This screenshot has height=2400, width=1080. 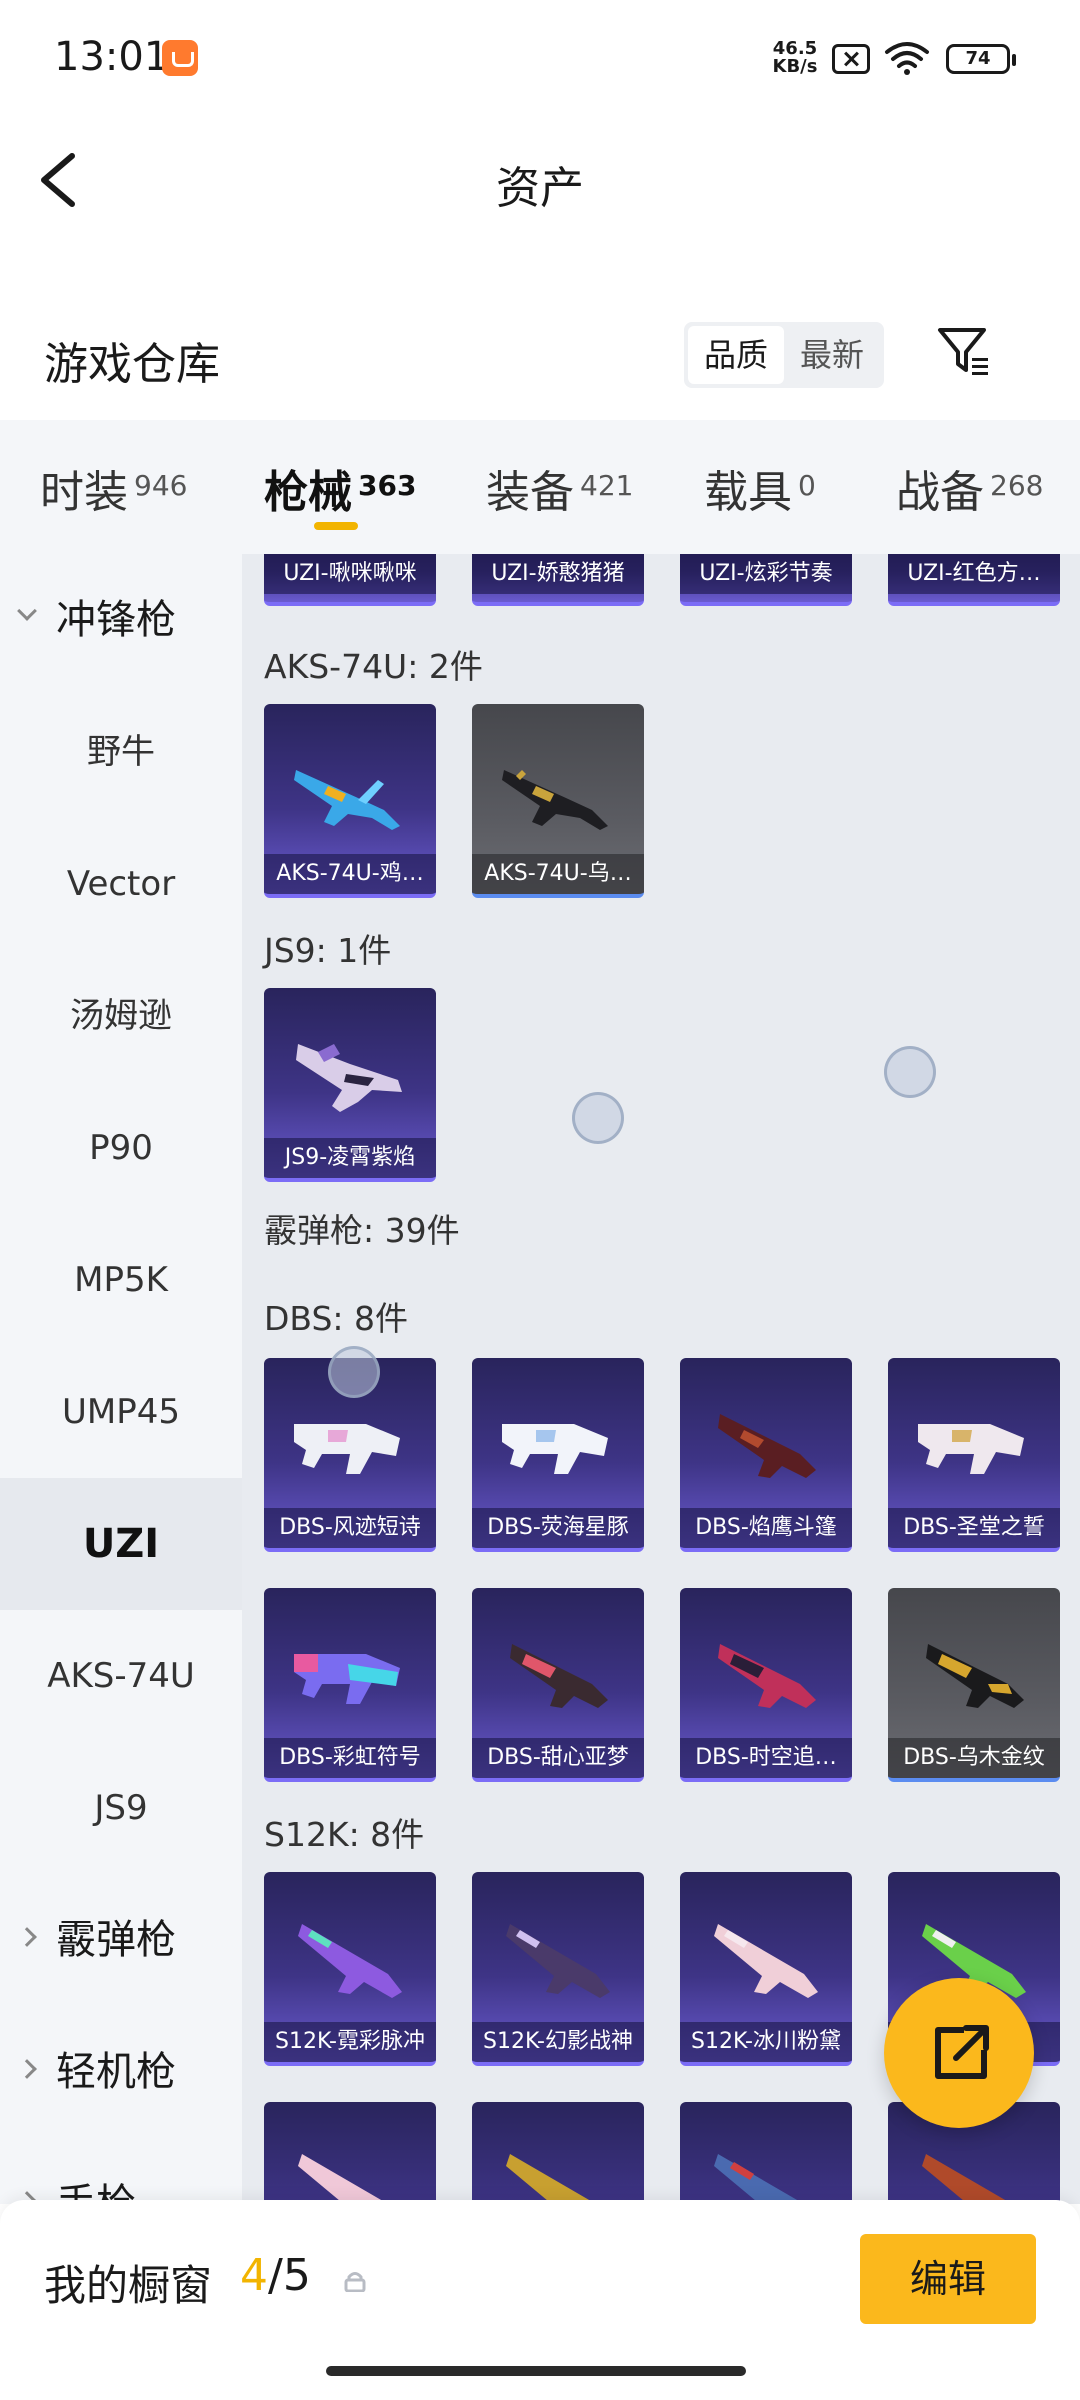 What do you see at coordinates (121, 752) in the screenshot?
I see `sidebar-item-bizon: 野牛` at bounding box center [121, 752].